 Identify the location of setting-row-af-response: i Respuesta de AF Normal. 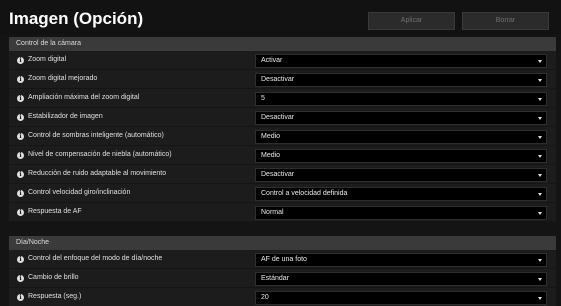
(282, 212).